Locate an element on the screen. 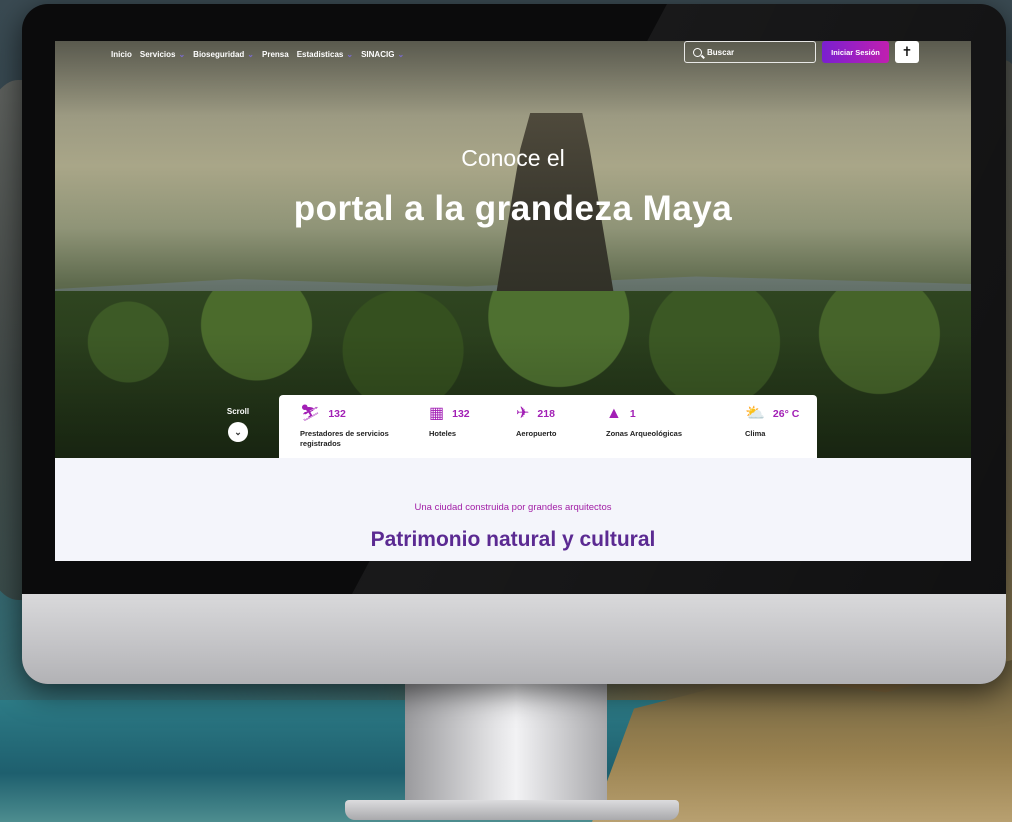 The height and width of the screenshot is (822, 1012). accessibility-button: ✝ is located at coordinates (907, 52).